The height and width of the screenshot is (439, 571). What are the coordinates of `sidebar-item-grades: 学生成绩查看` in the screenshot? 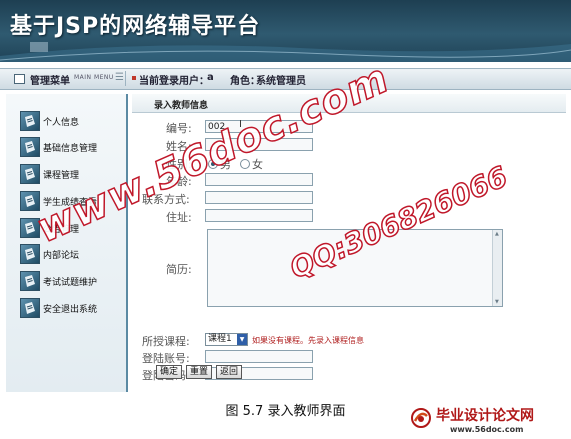 It's located at (73, 203).